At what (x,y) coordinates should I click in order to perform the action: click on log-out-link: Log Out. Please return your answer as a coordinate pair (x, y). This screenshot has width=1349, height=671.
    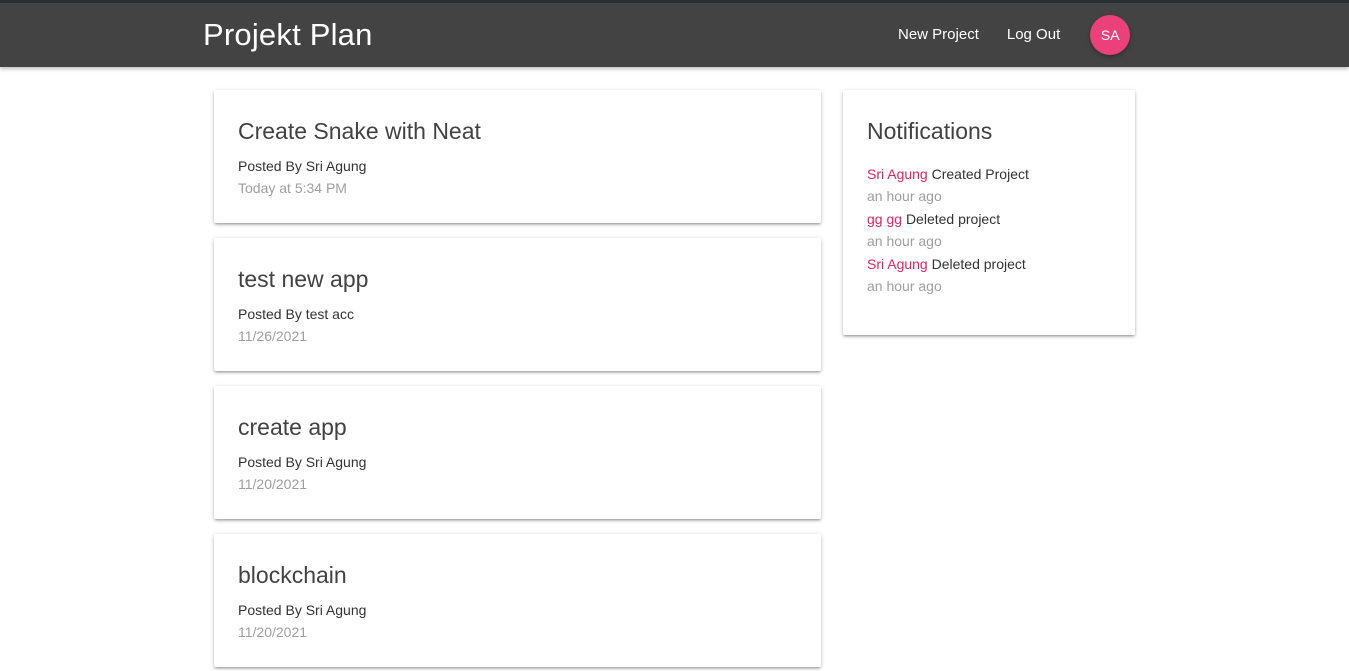
    Looking at the image, I should click on (1033, 35).